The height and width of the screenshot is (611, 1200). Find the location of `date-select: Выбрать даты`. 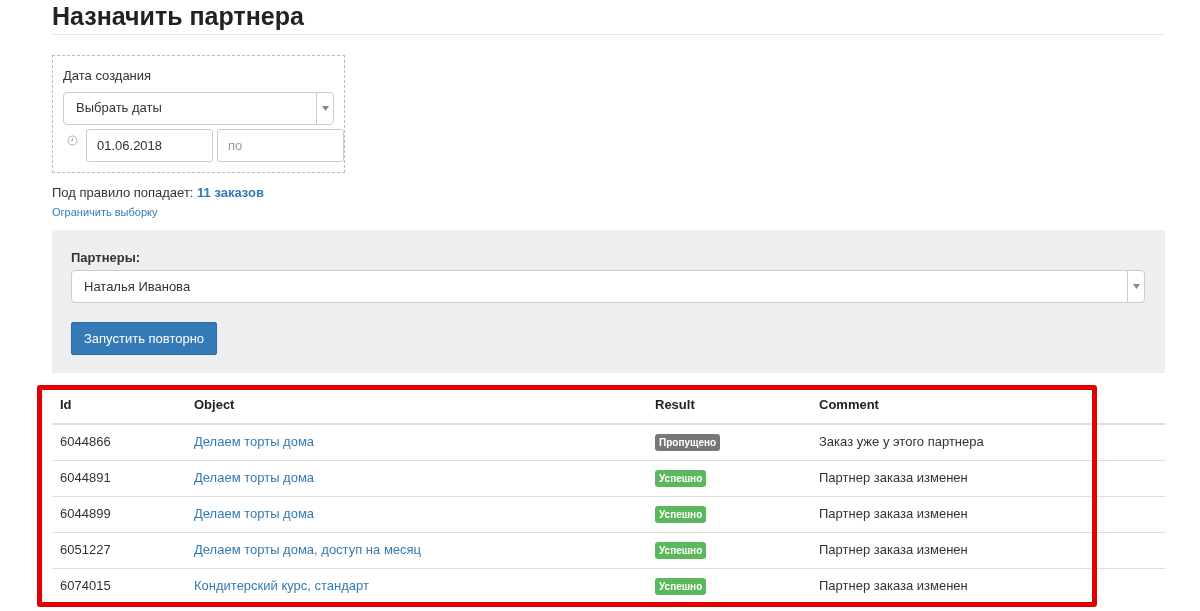

date-select: Выбрать даты is located at coordinates (198, 108).